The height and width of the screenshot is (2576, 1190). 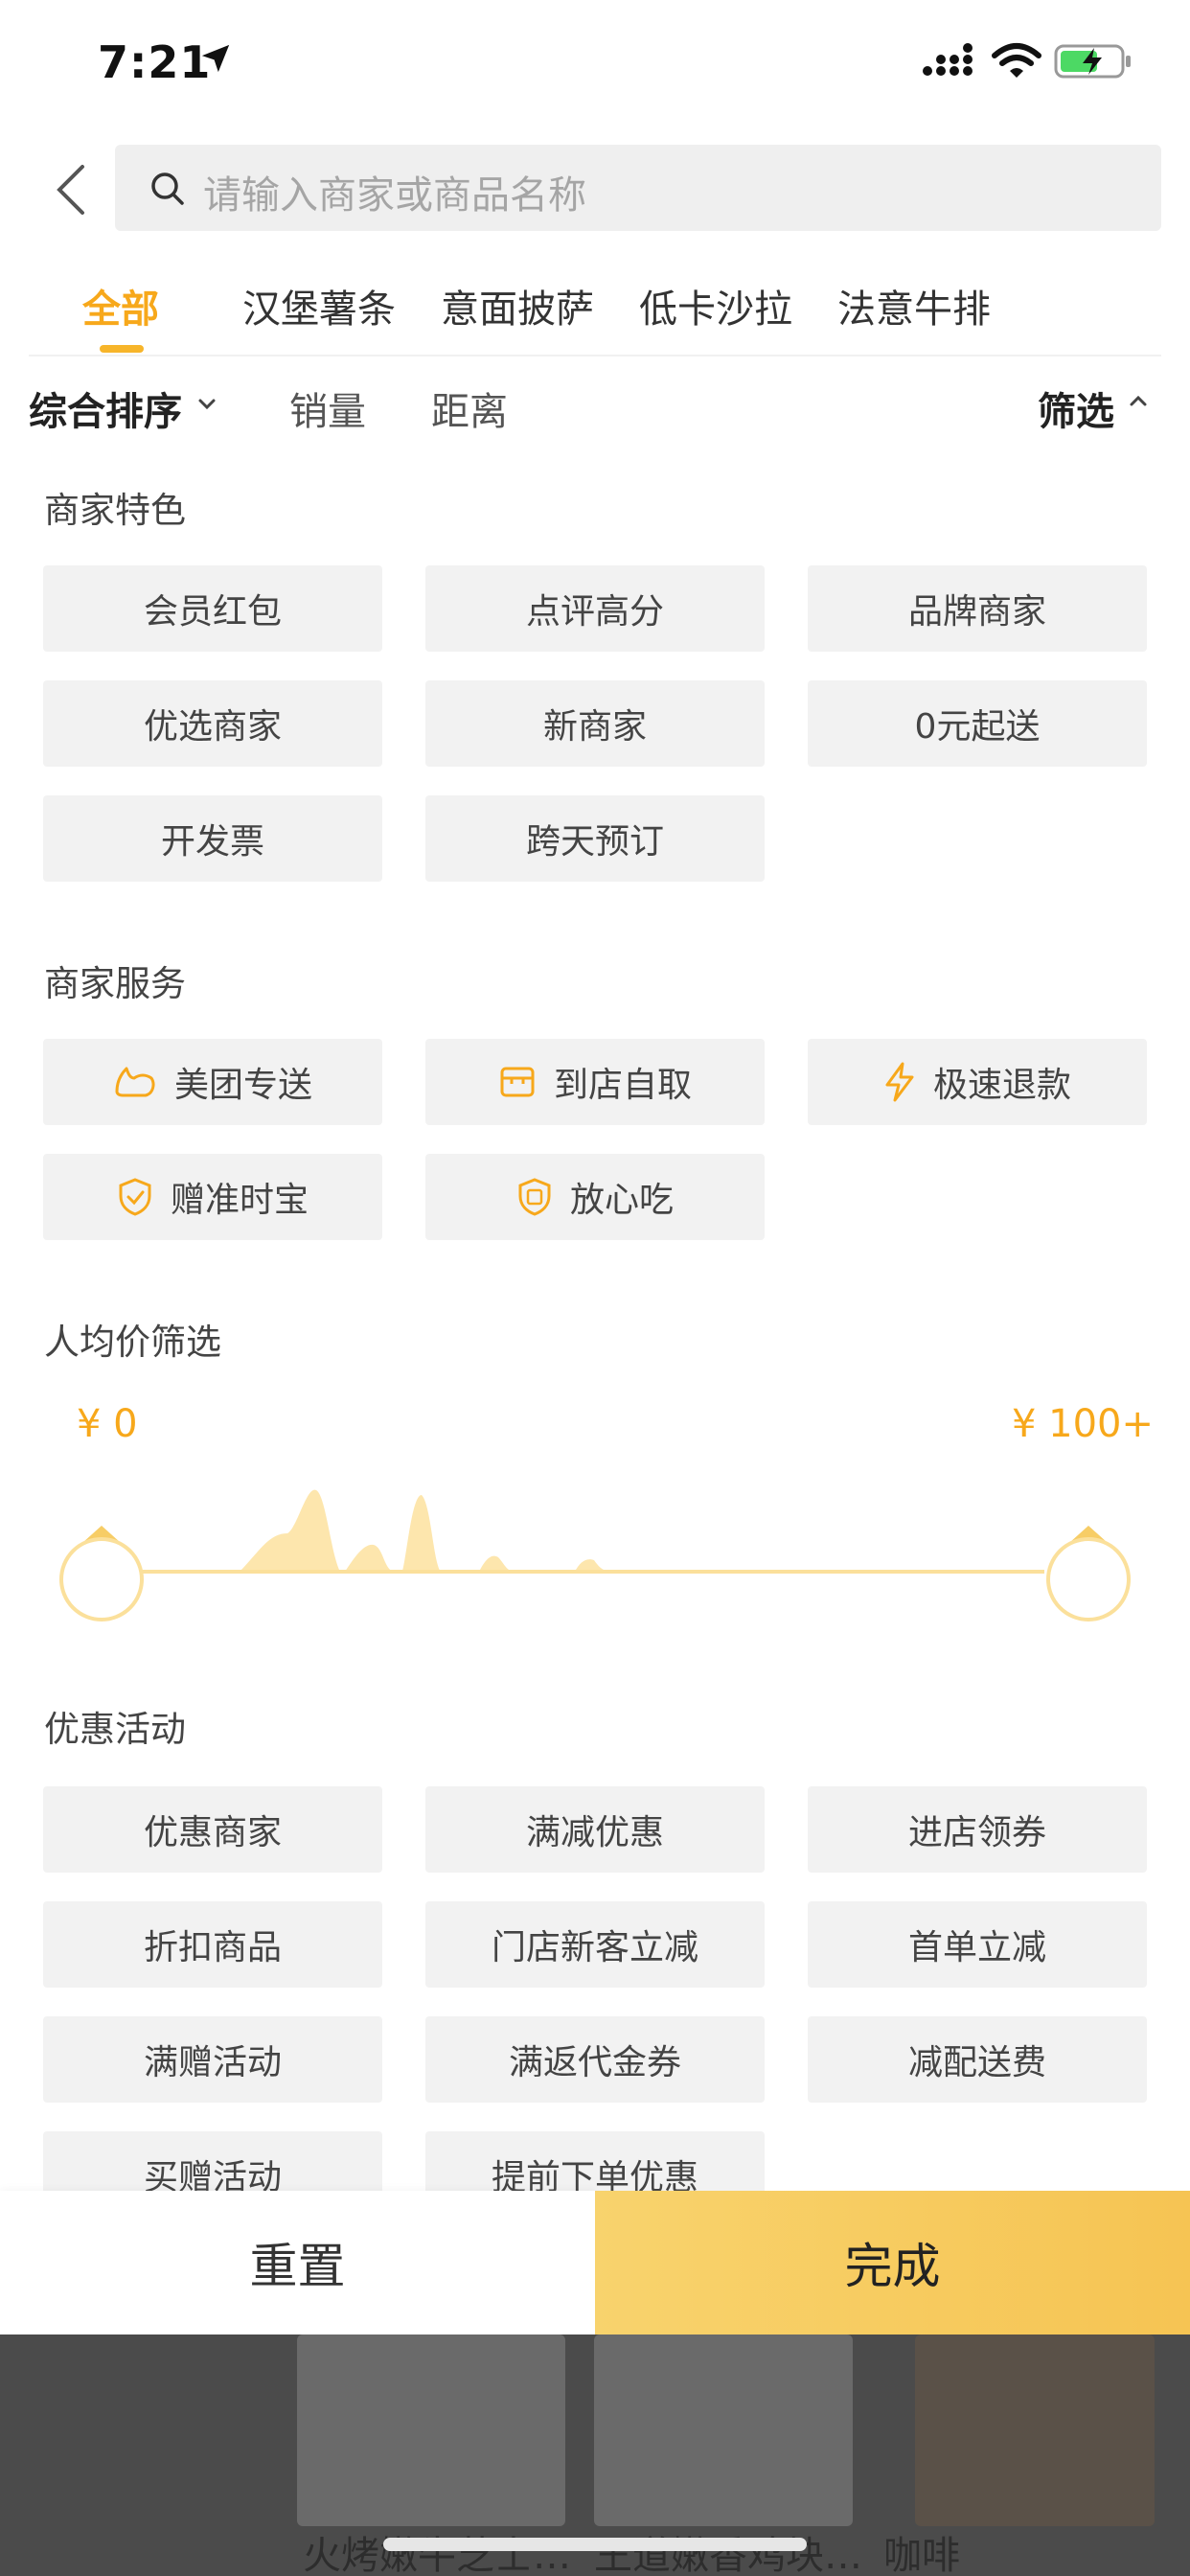 I want to click on chip-discount-merchant: 优惠商家, so click(x=213, y=1829).